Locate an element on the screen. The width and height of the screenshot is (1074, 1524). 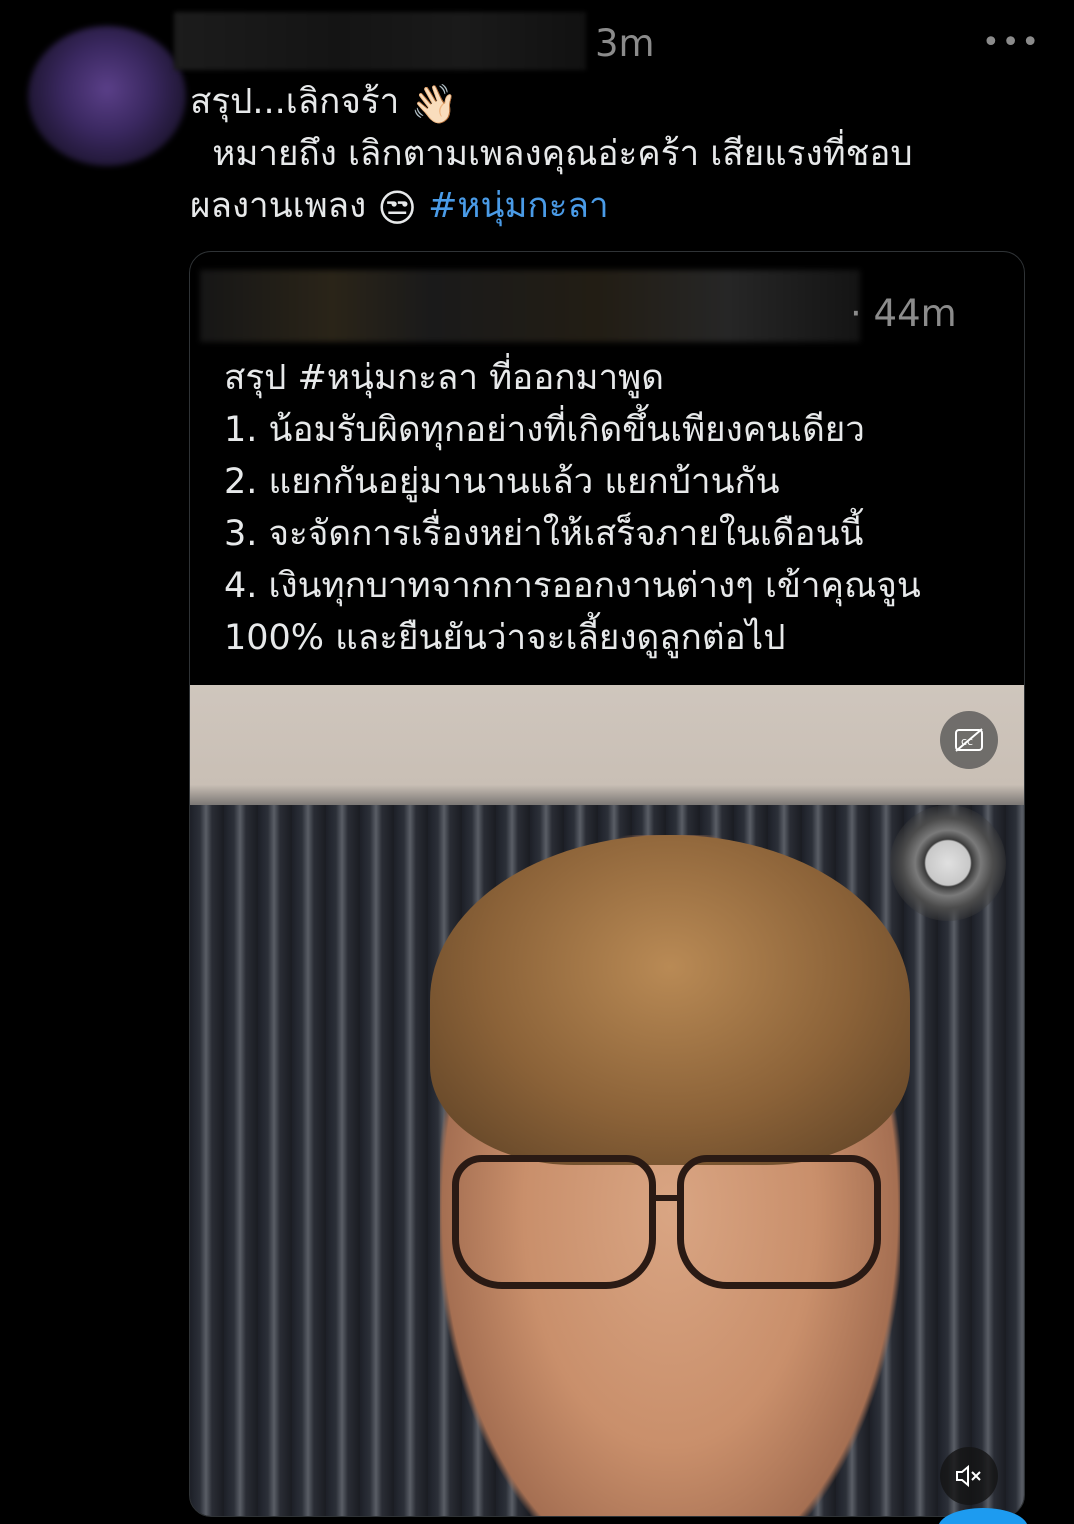
video-person-glasses is located at coordinates (666, 1222).